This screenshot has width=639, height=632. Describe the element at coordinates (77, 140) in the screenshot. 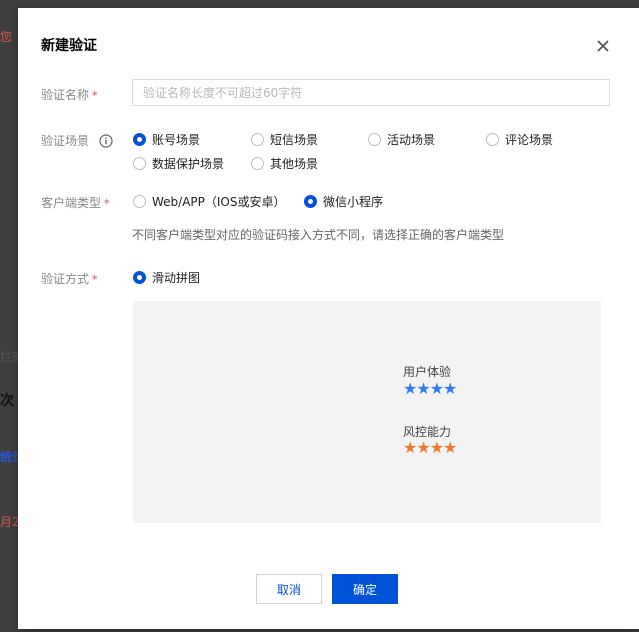

I see `scene-field-label: 验证场景` at that location.